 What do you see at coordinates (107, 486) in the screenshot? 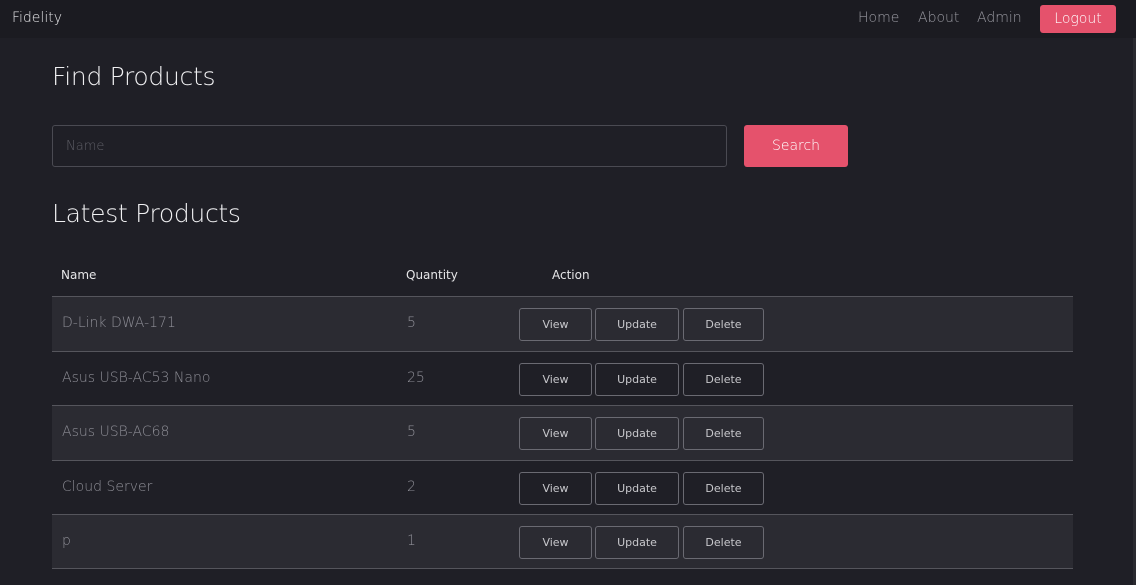
I see `product-name: Cloud Server` at bounding box center [107, 486].